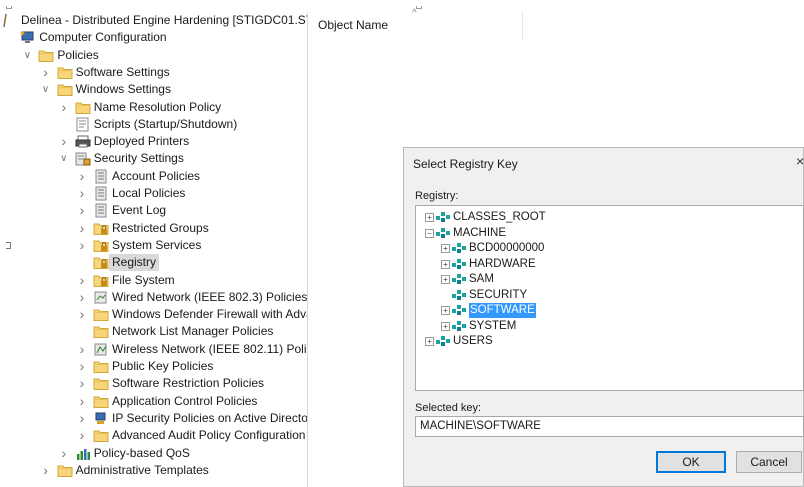 Image resolution: width=804 pixels, height=487 pixels. I want to click on printer-icon, so click(83, 141).